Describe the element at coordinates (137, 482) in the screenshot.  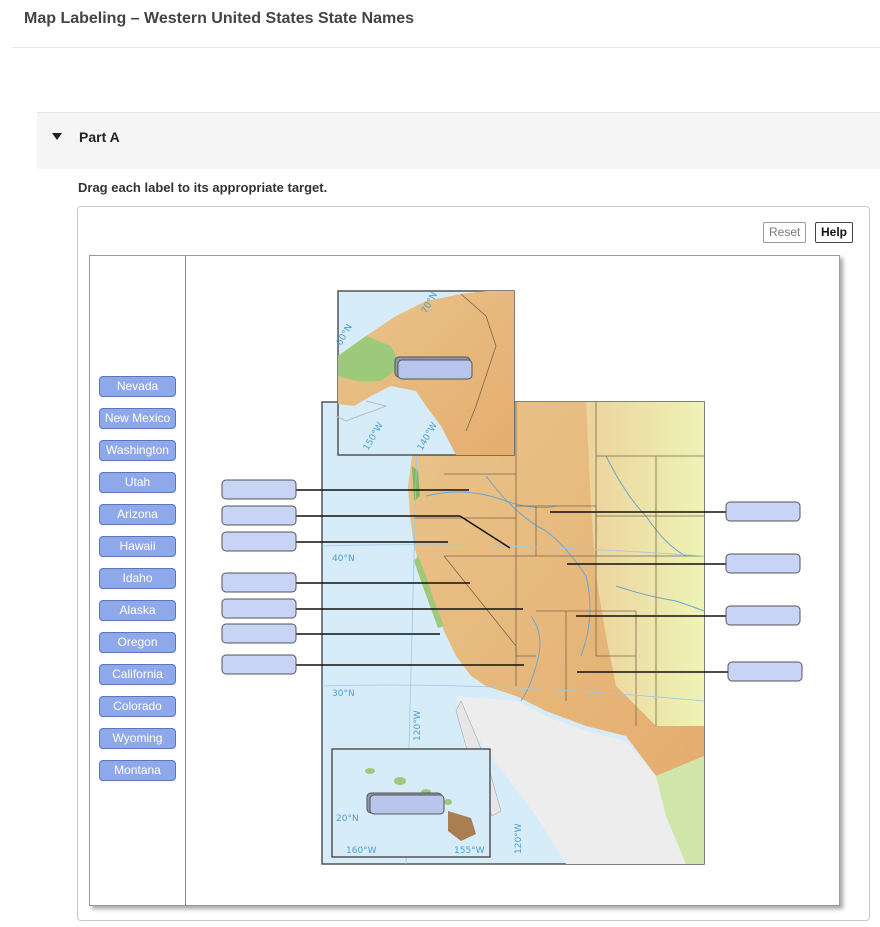
I see `label-chip-utah: Utah` at that location.